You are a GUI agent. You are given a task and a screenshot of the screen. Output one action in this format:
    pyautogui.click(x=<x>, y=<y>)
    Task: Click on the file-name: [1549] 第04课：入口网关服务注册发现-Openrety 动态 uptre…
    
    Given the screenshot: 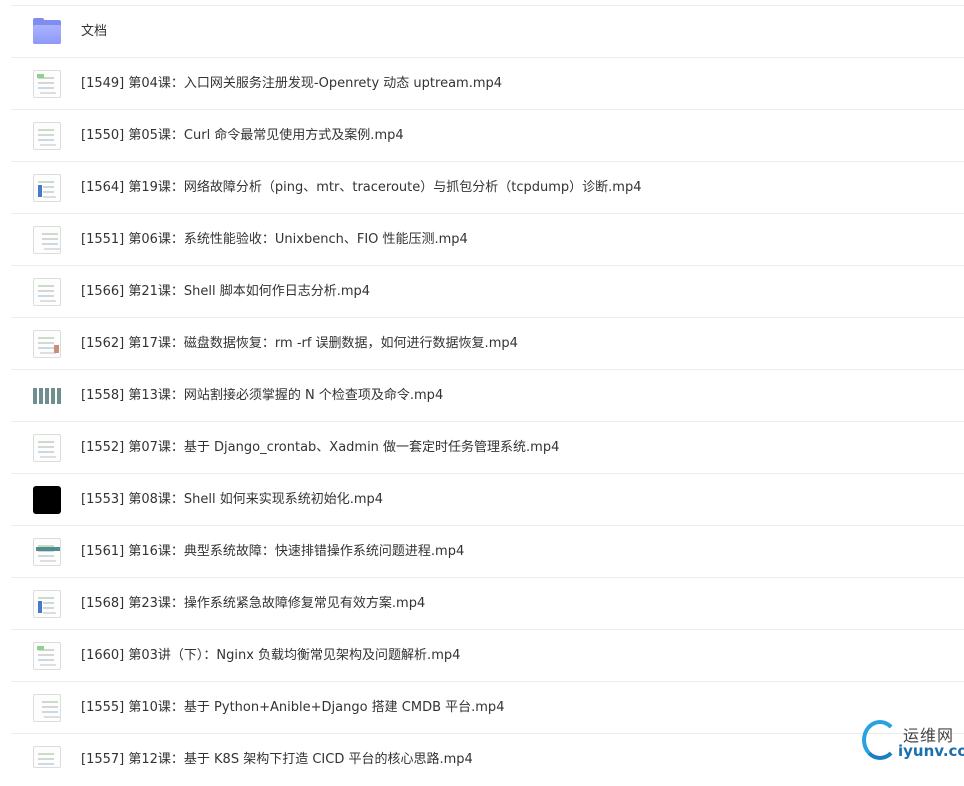 What is the action you would take?
    pyautogui.click(x=292, y=83)
    